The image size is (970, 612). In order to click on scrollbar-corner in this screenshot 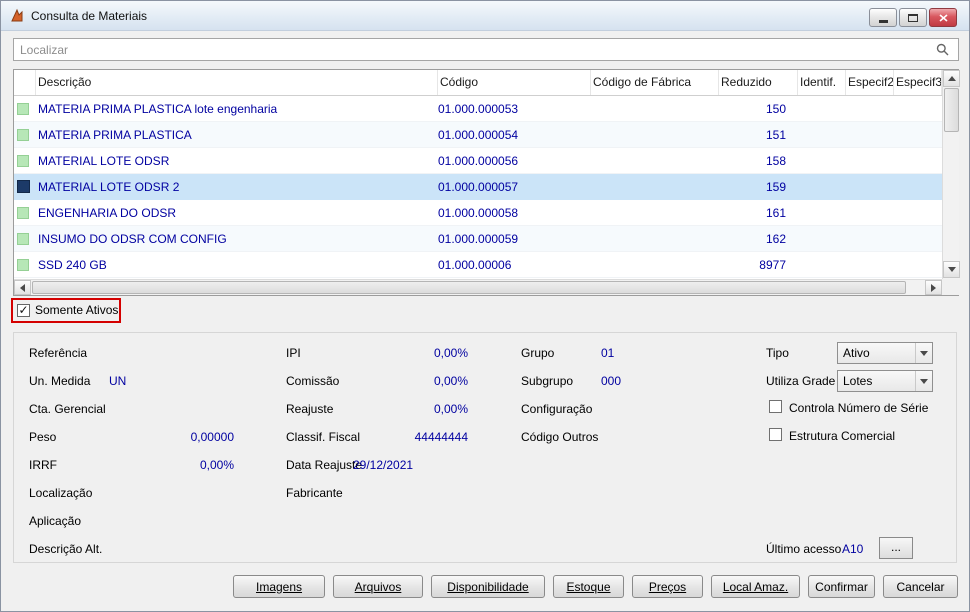, I will do `click(950, 287)`.